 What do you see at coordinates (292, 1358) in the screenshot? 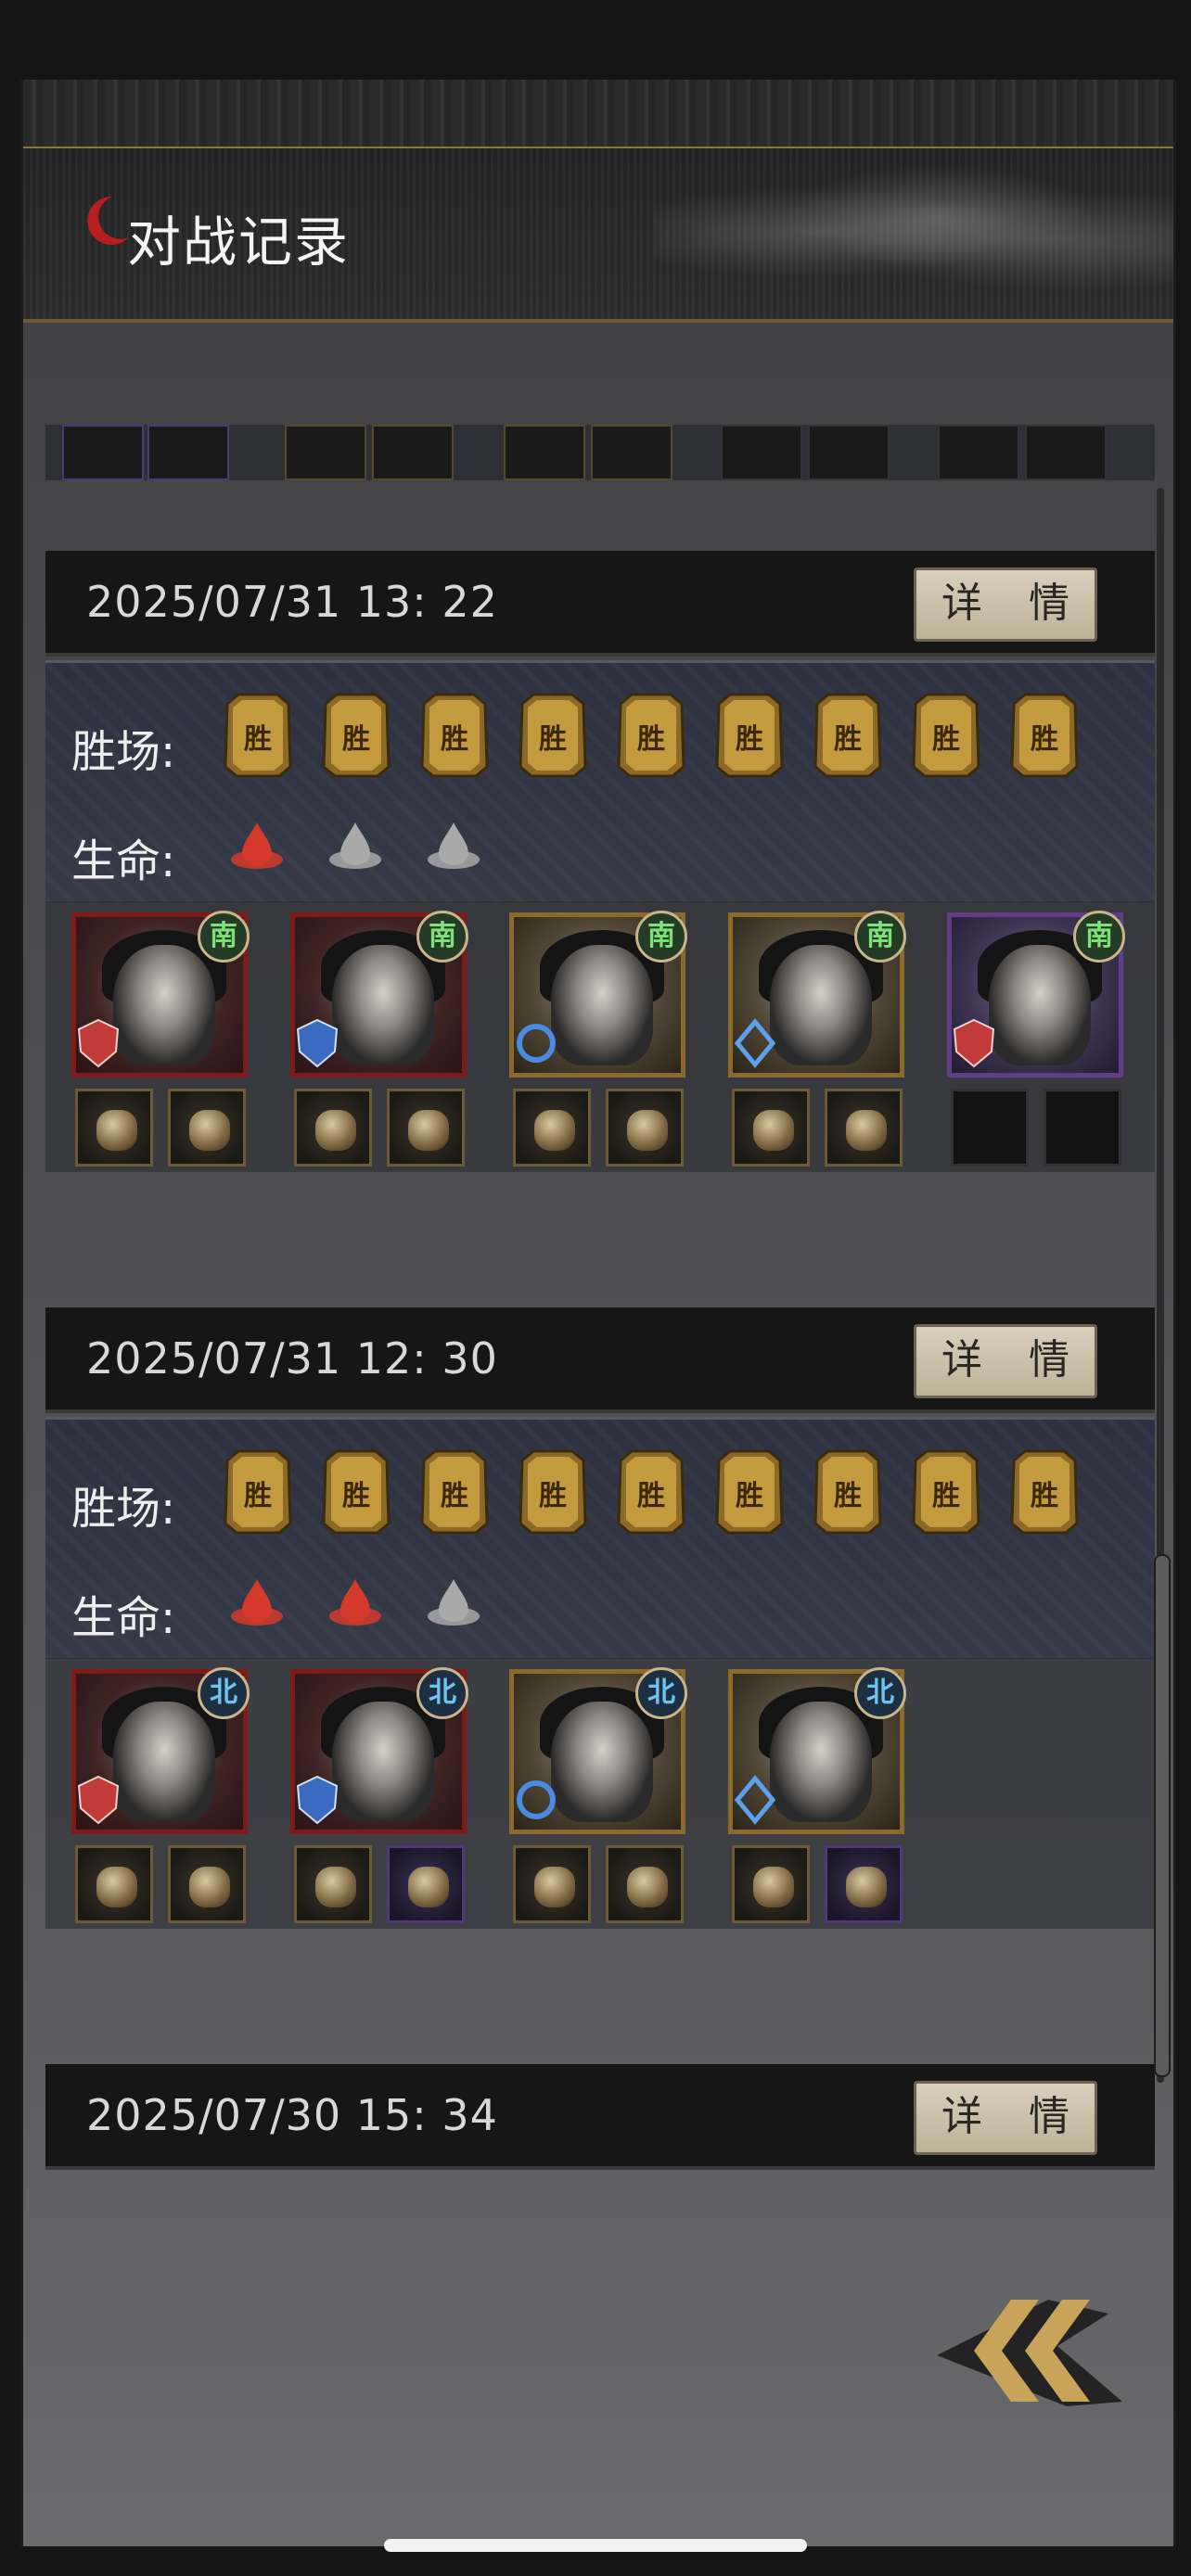
I see `record-datetime: 2025/07/31 12: 30` at bounding box center [292, 1358].